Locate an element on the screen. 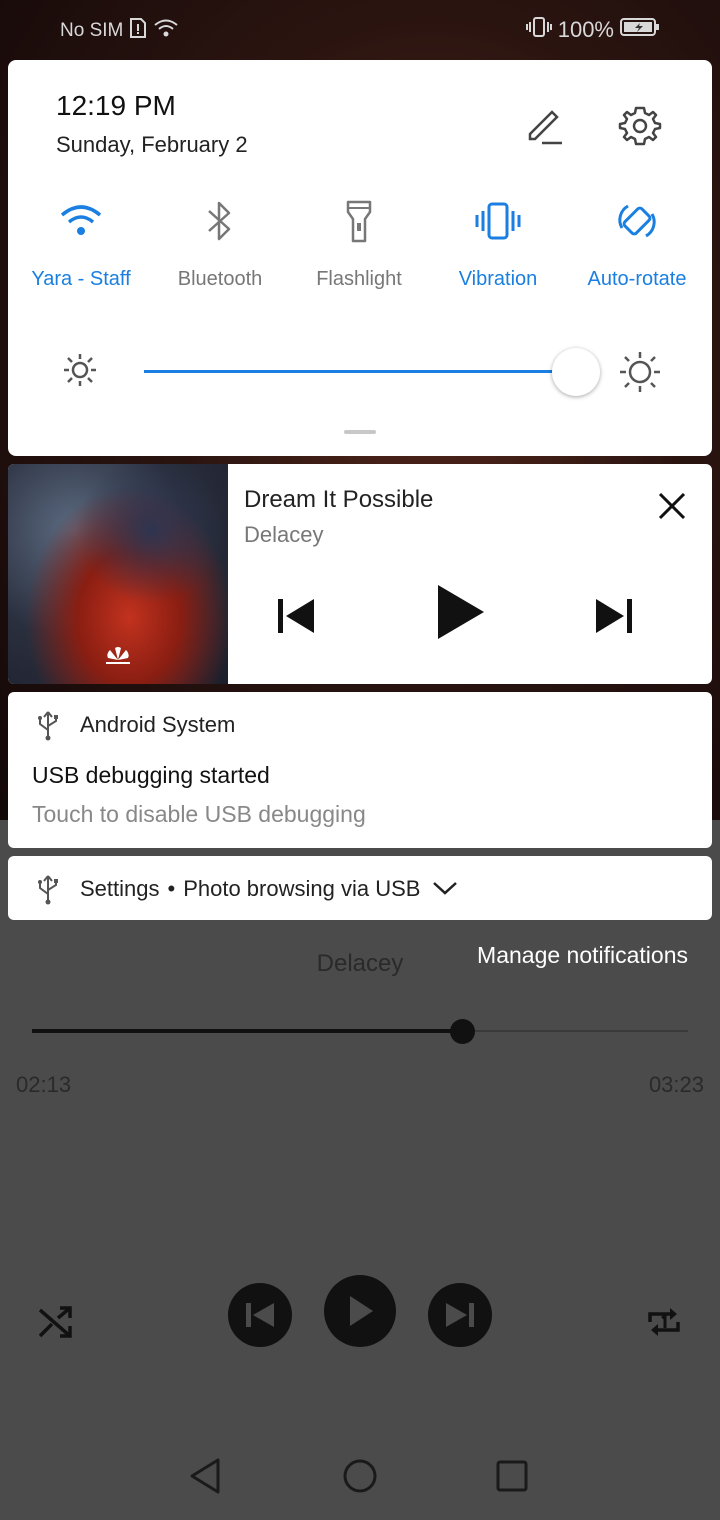  auto-rotate-icon is located at coordinates (637, 221).